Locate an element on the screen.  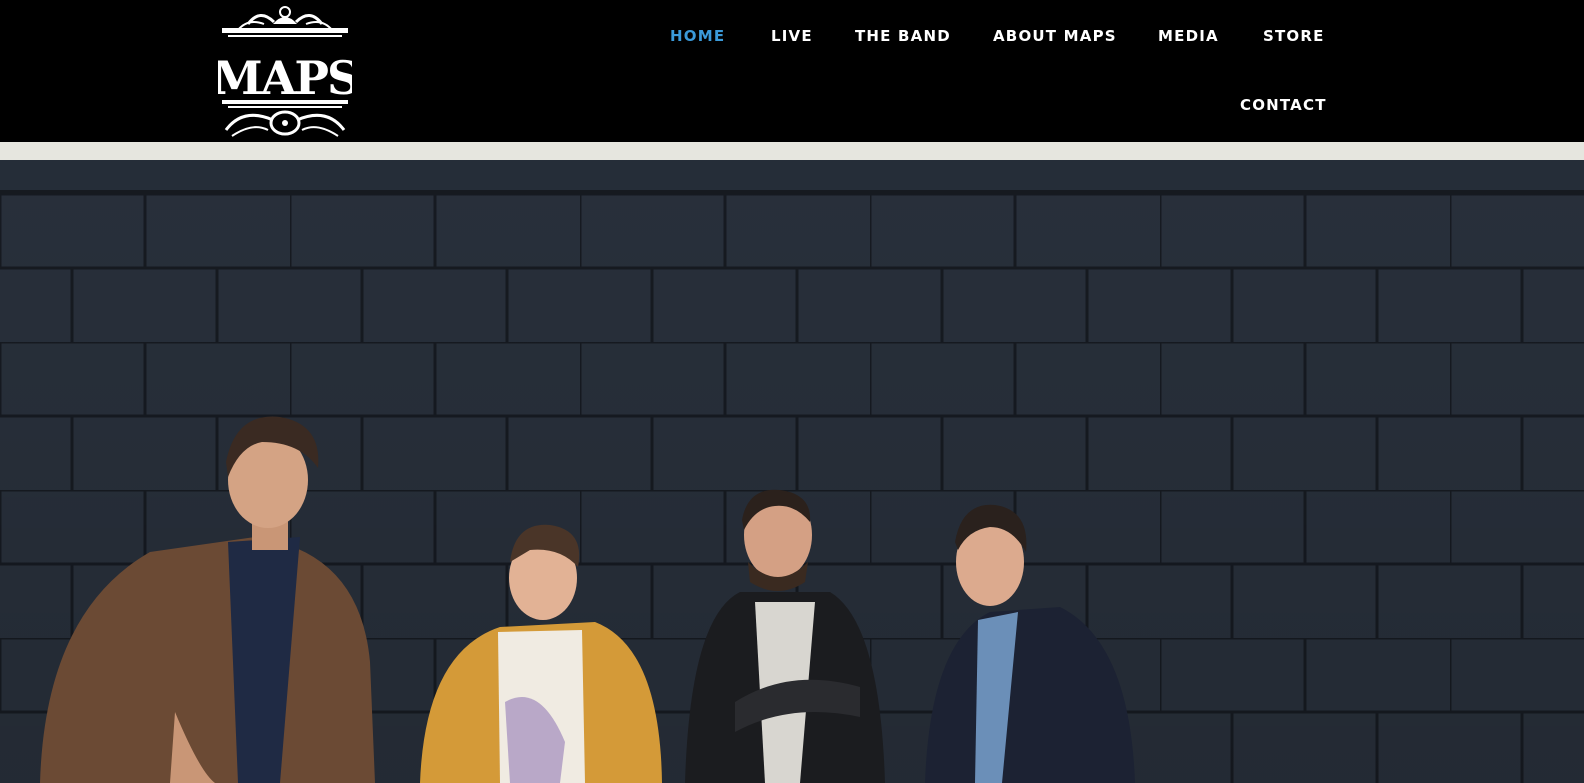
nav-live: LIVE is located at coordinates (792, 36).